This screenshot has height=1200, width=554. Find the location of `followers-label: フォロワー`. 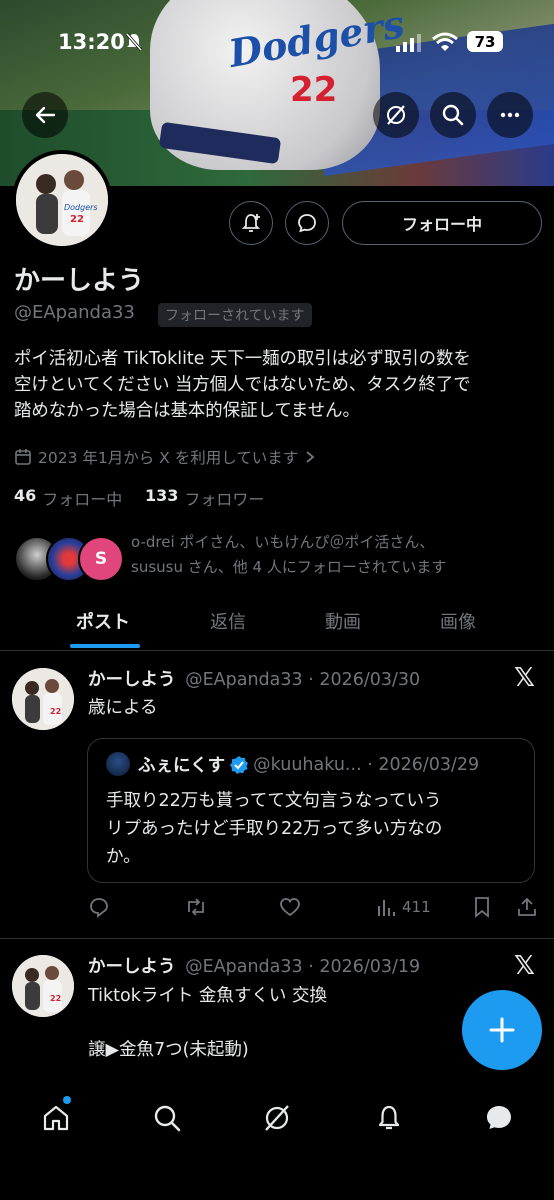

followers-label: フォロワー is located at coordinates (224, 499).